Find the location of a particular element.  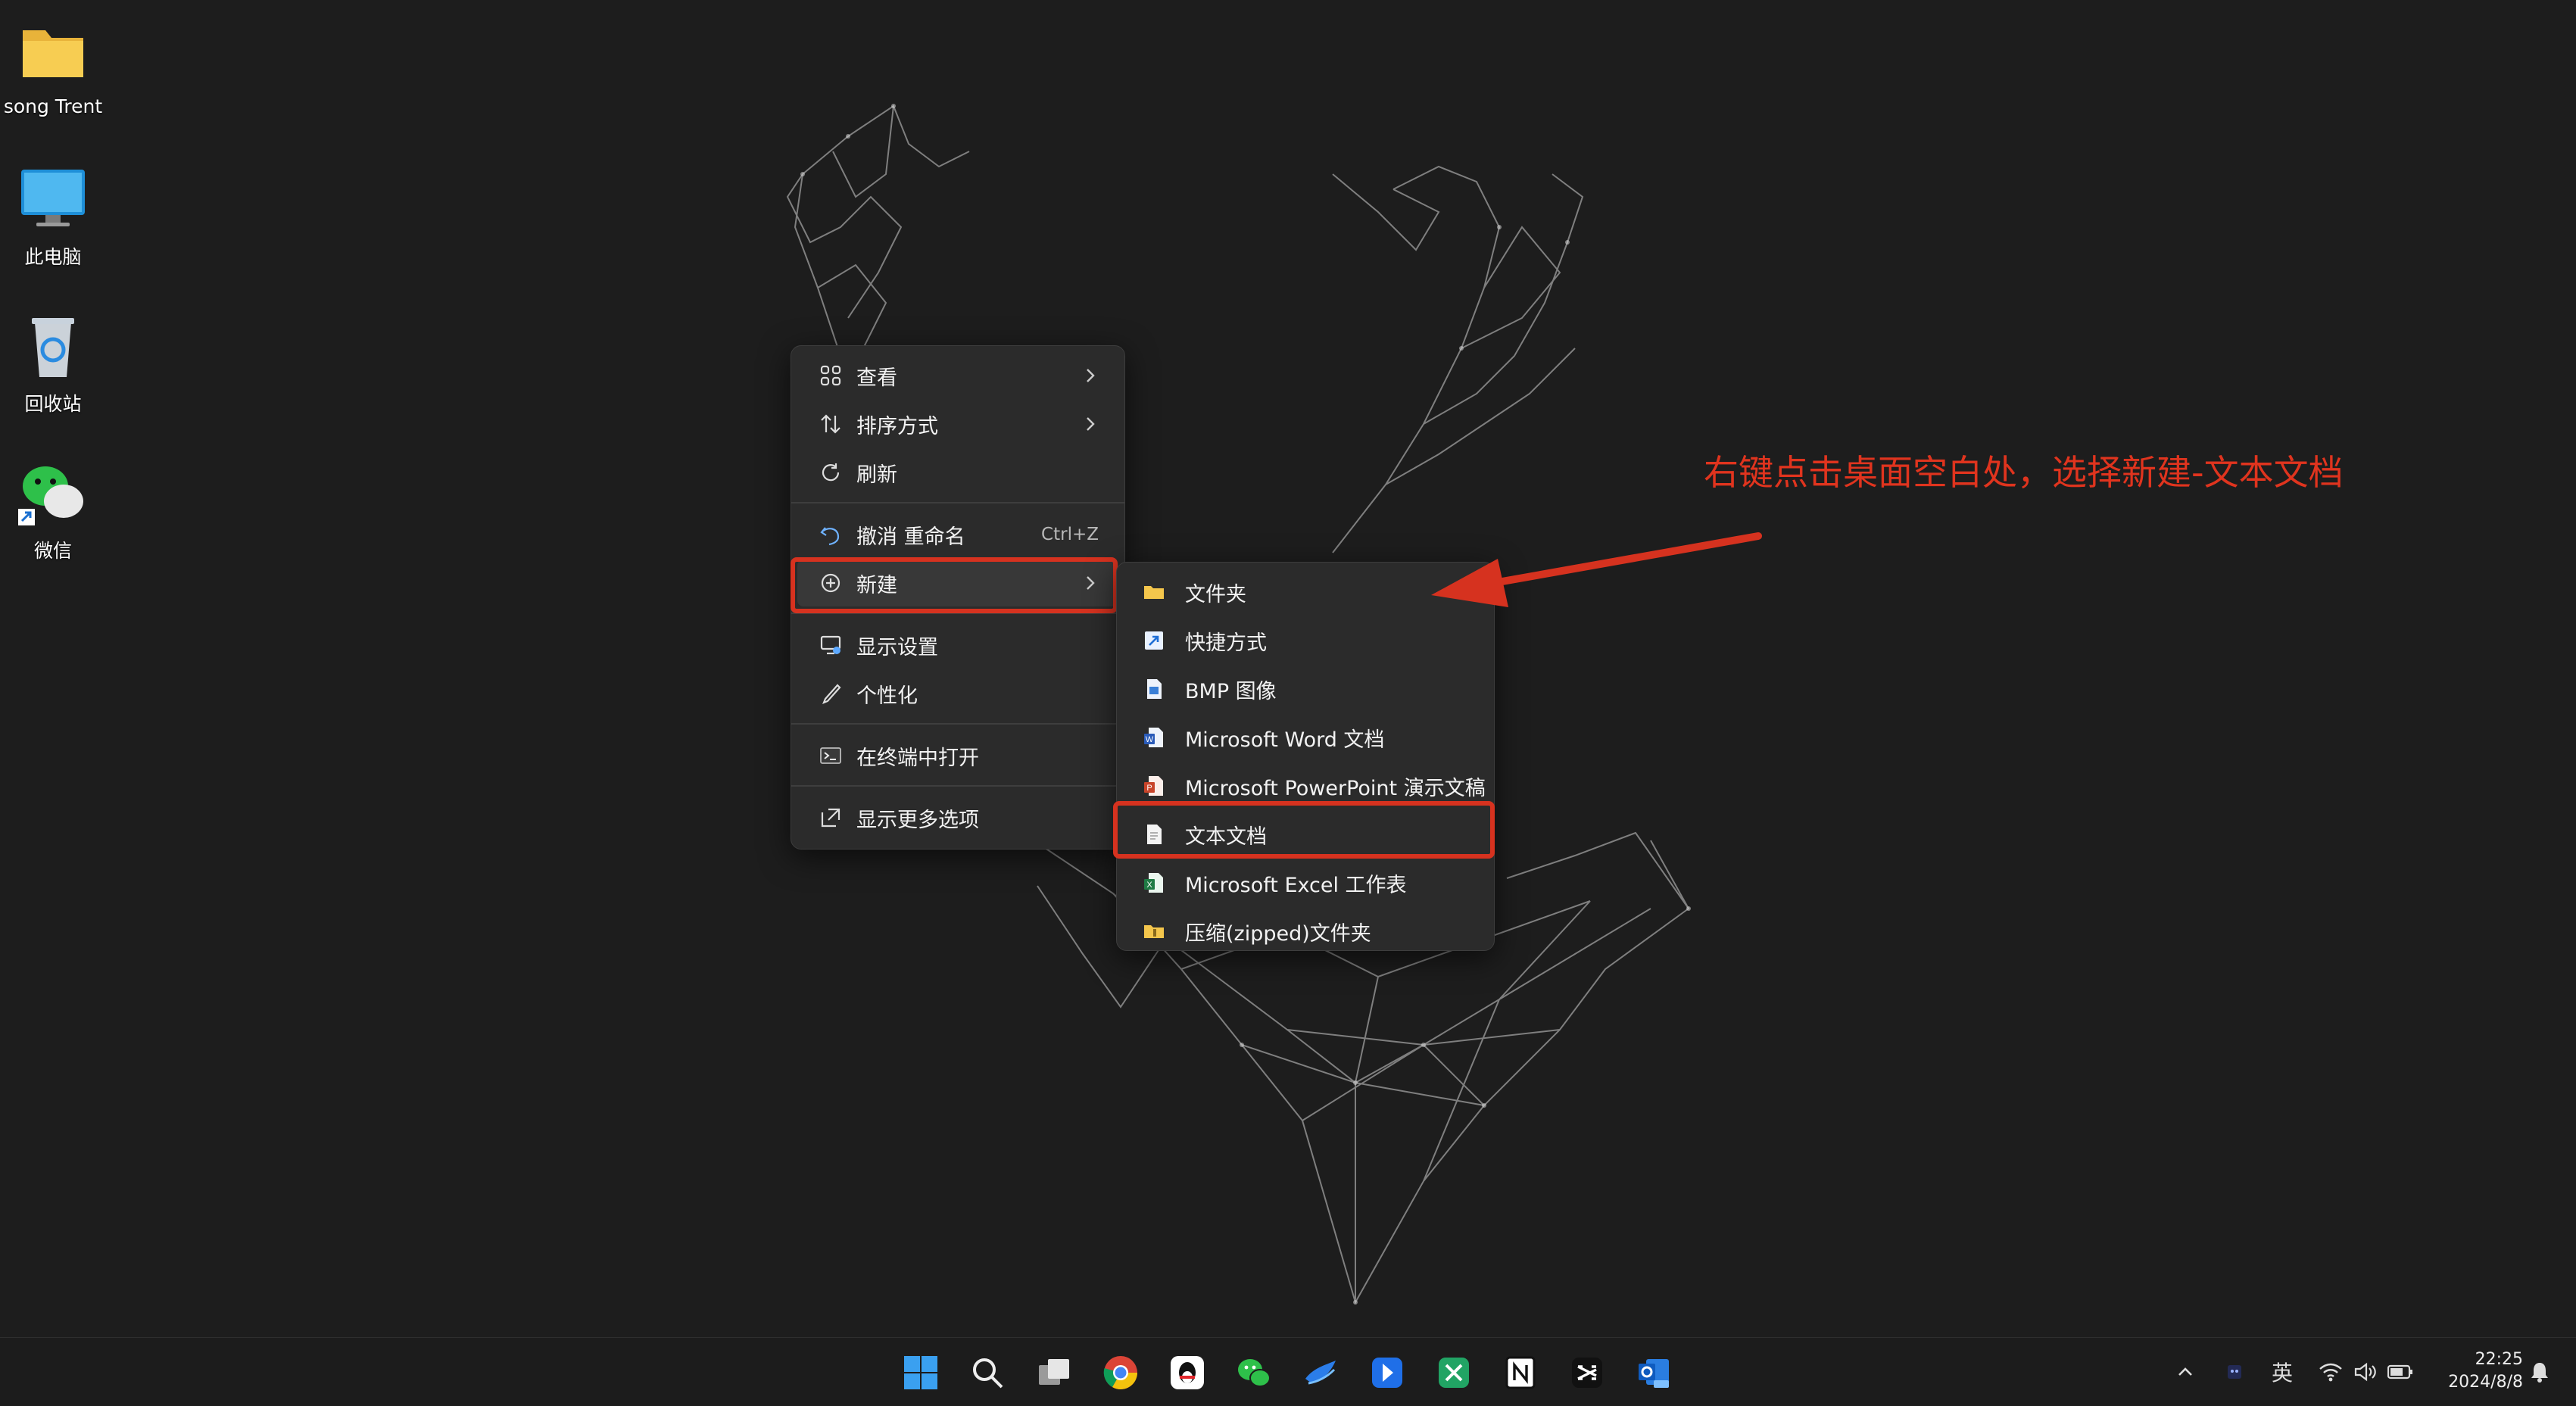

bmp-icon is located at coordinates (1154, 689).